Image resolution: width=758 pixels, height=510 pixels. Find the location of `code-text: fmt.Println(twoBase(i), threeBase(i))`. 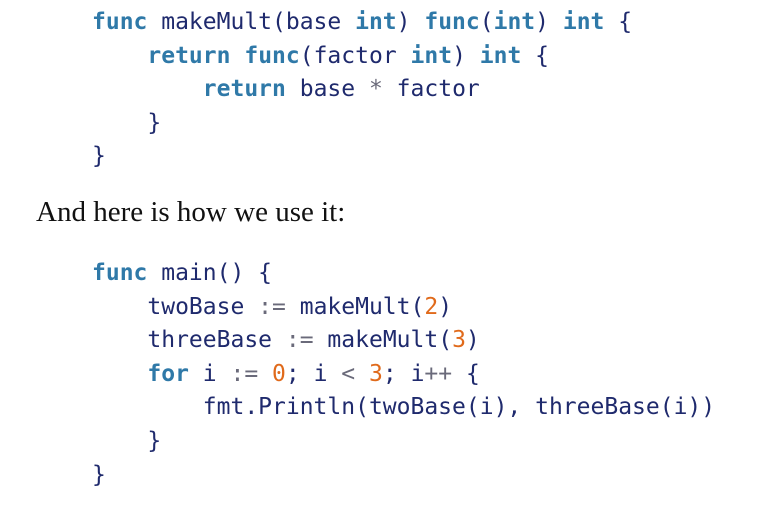

code-text: fmt.Println(twoBase(i), threeBase(i)) is located at coordinates (404, 407).